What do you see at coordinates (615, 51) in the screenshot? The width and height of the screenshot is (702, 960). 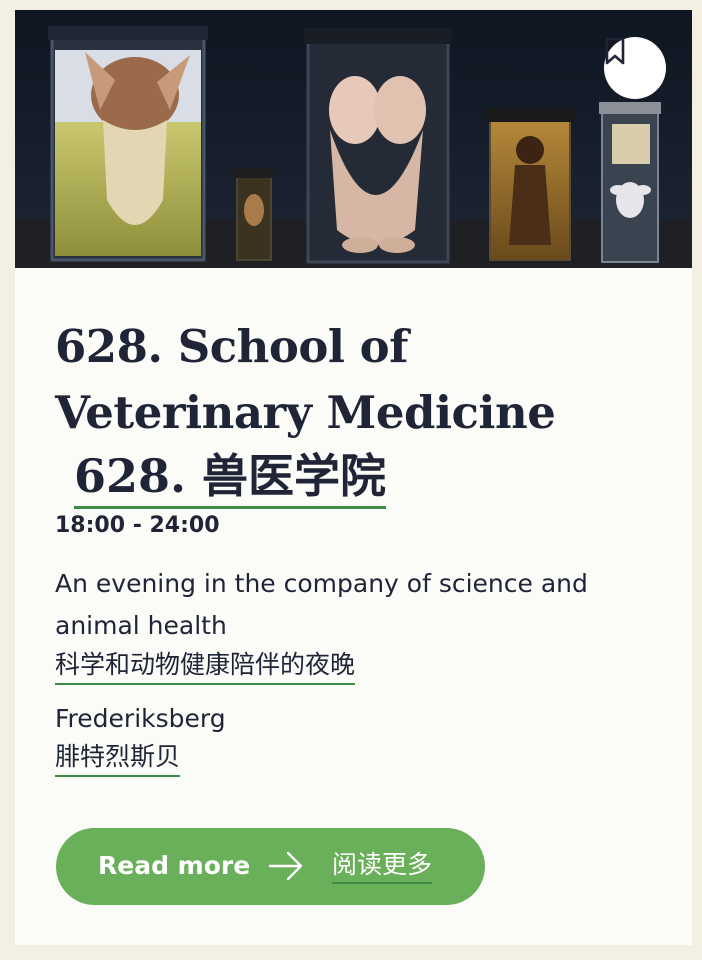 I see `bookmark-icon` at bounding box center [615, 51].